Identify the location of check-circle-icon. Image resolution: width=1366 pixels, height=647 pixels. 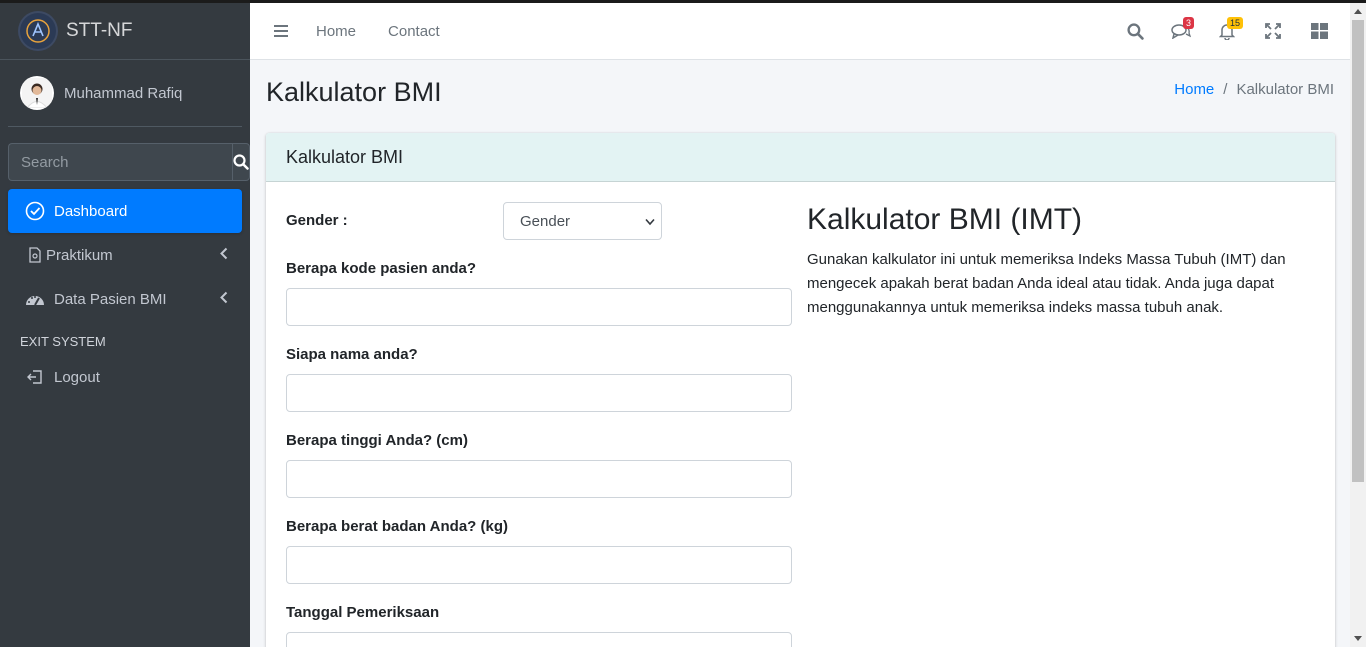
(35, 211).